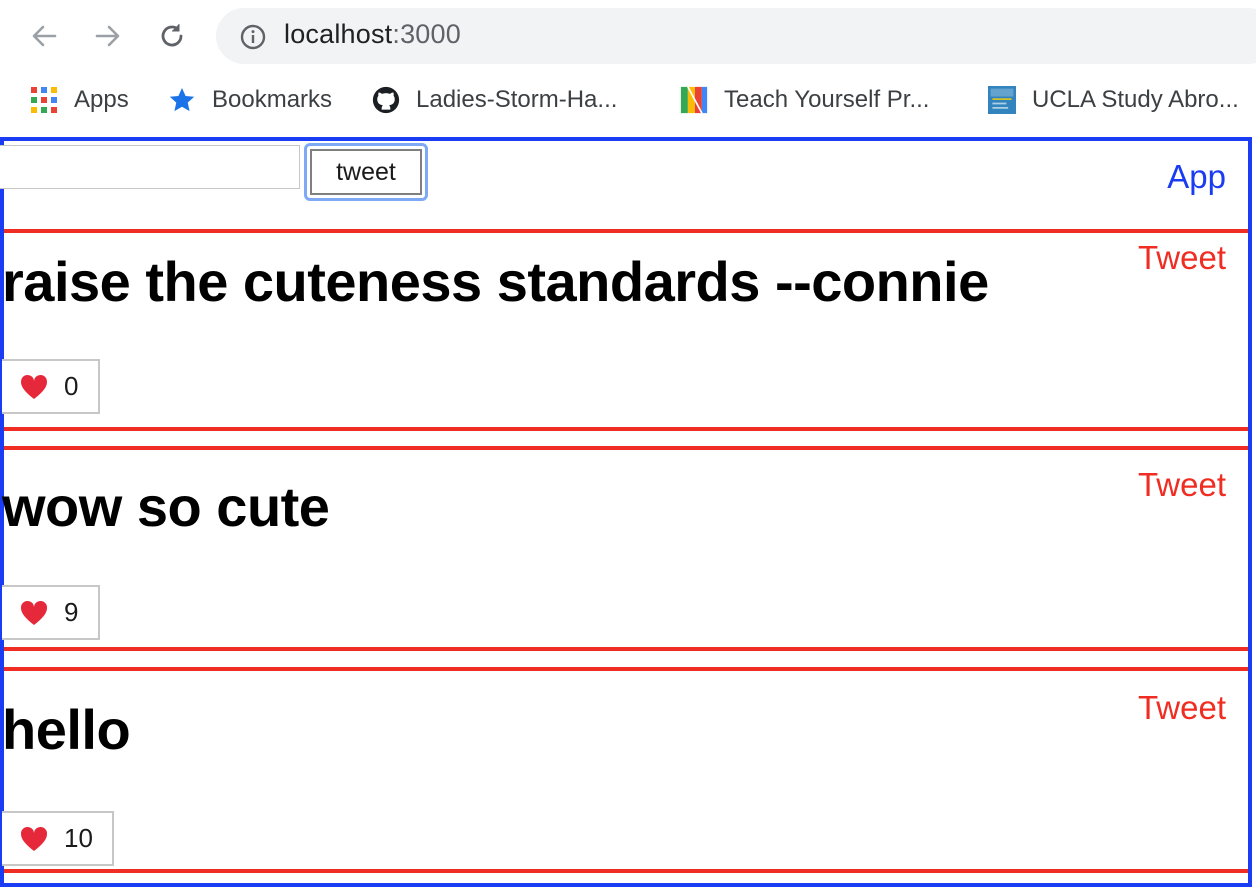 The width and height of the screenshot is (1256, 890). I want to click on ucla-icon, so click(1002, 100).